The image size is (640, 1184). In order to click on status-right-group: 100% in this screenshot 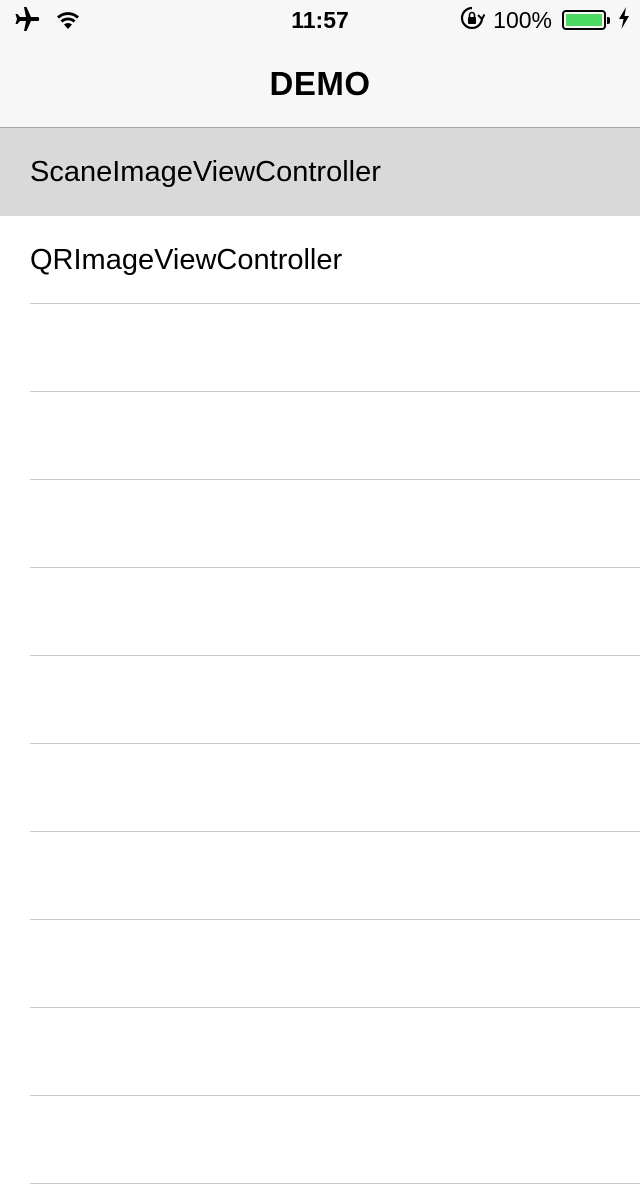, I will do `click(544, 20)`.